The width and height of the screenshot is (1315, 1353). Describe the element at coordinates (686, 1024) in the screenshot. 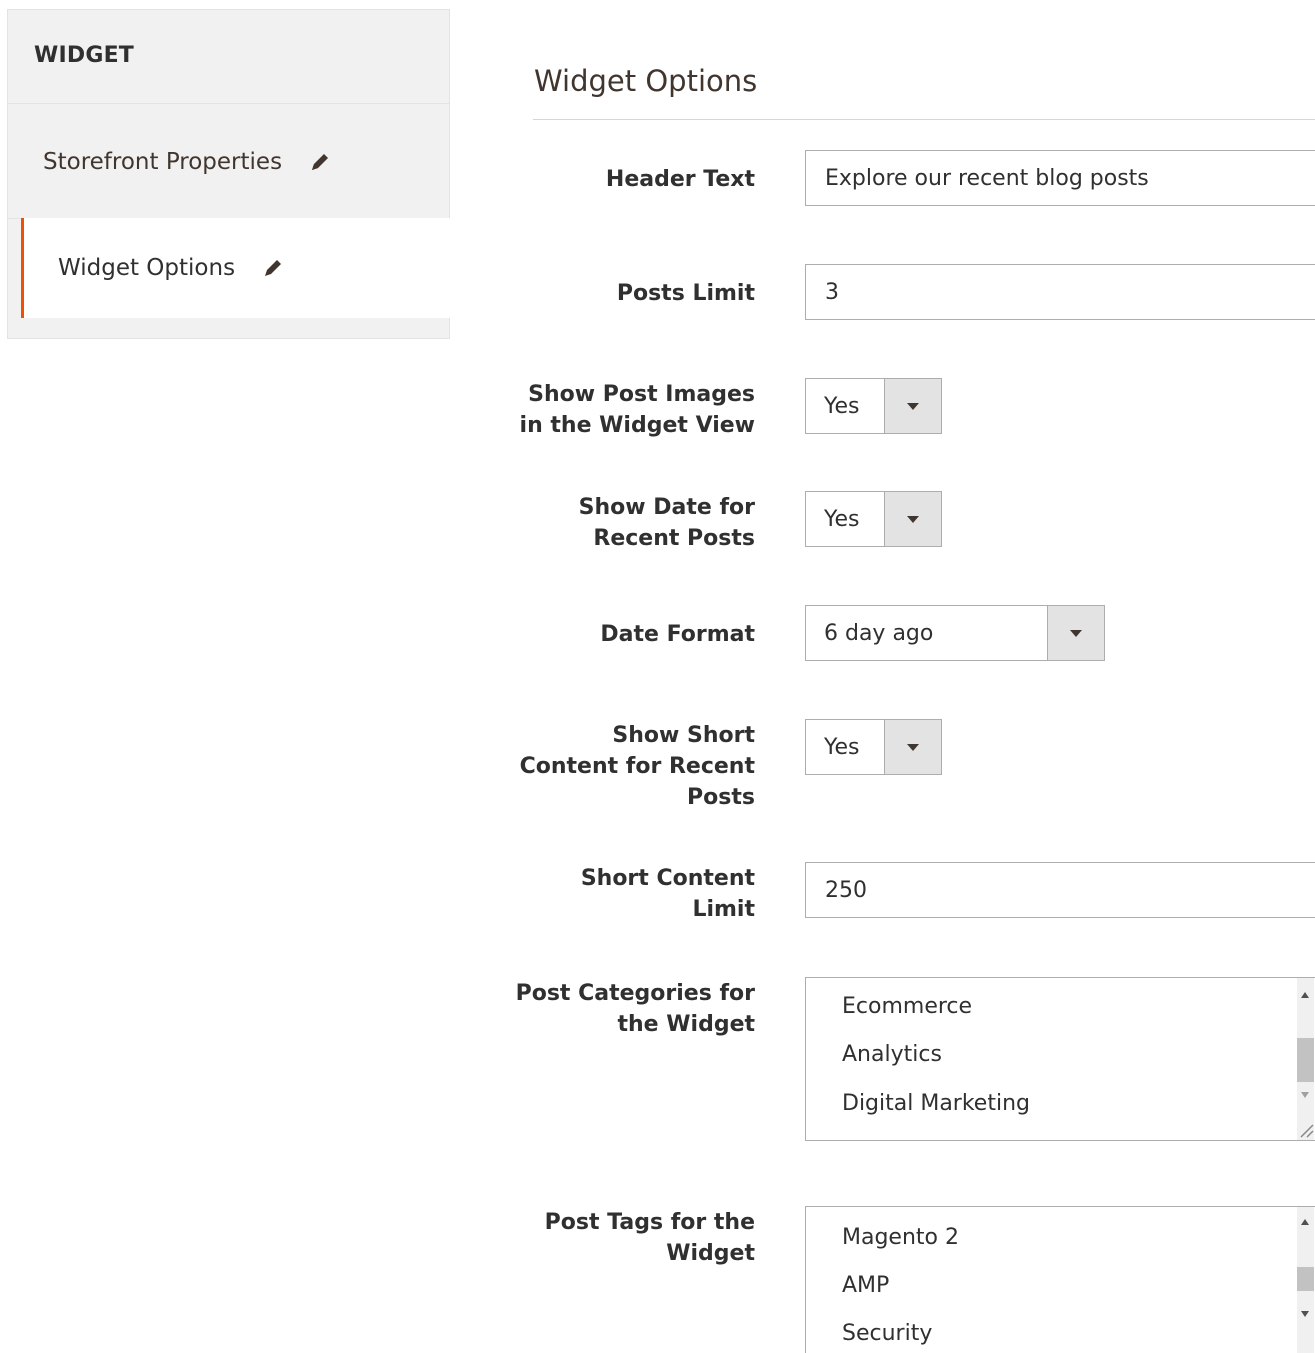

I see `label-line: the Widget` at that location.